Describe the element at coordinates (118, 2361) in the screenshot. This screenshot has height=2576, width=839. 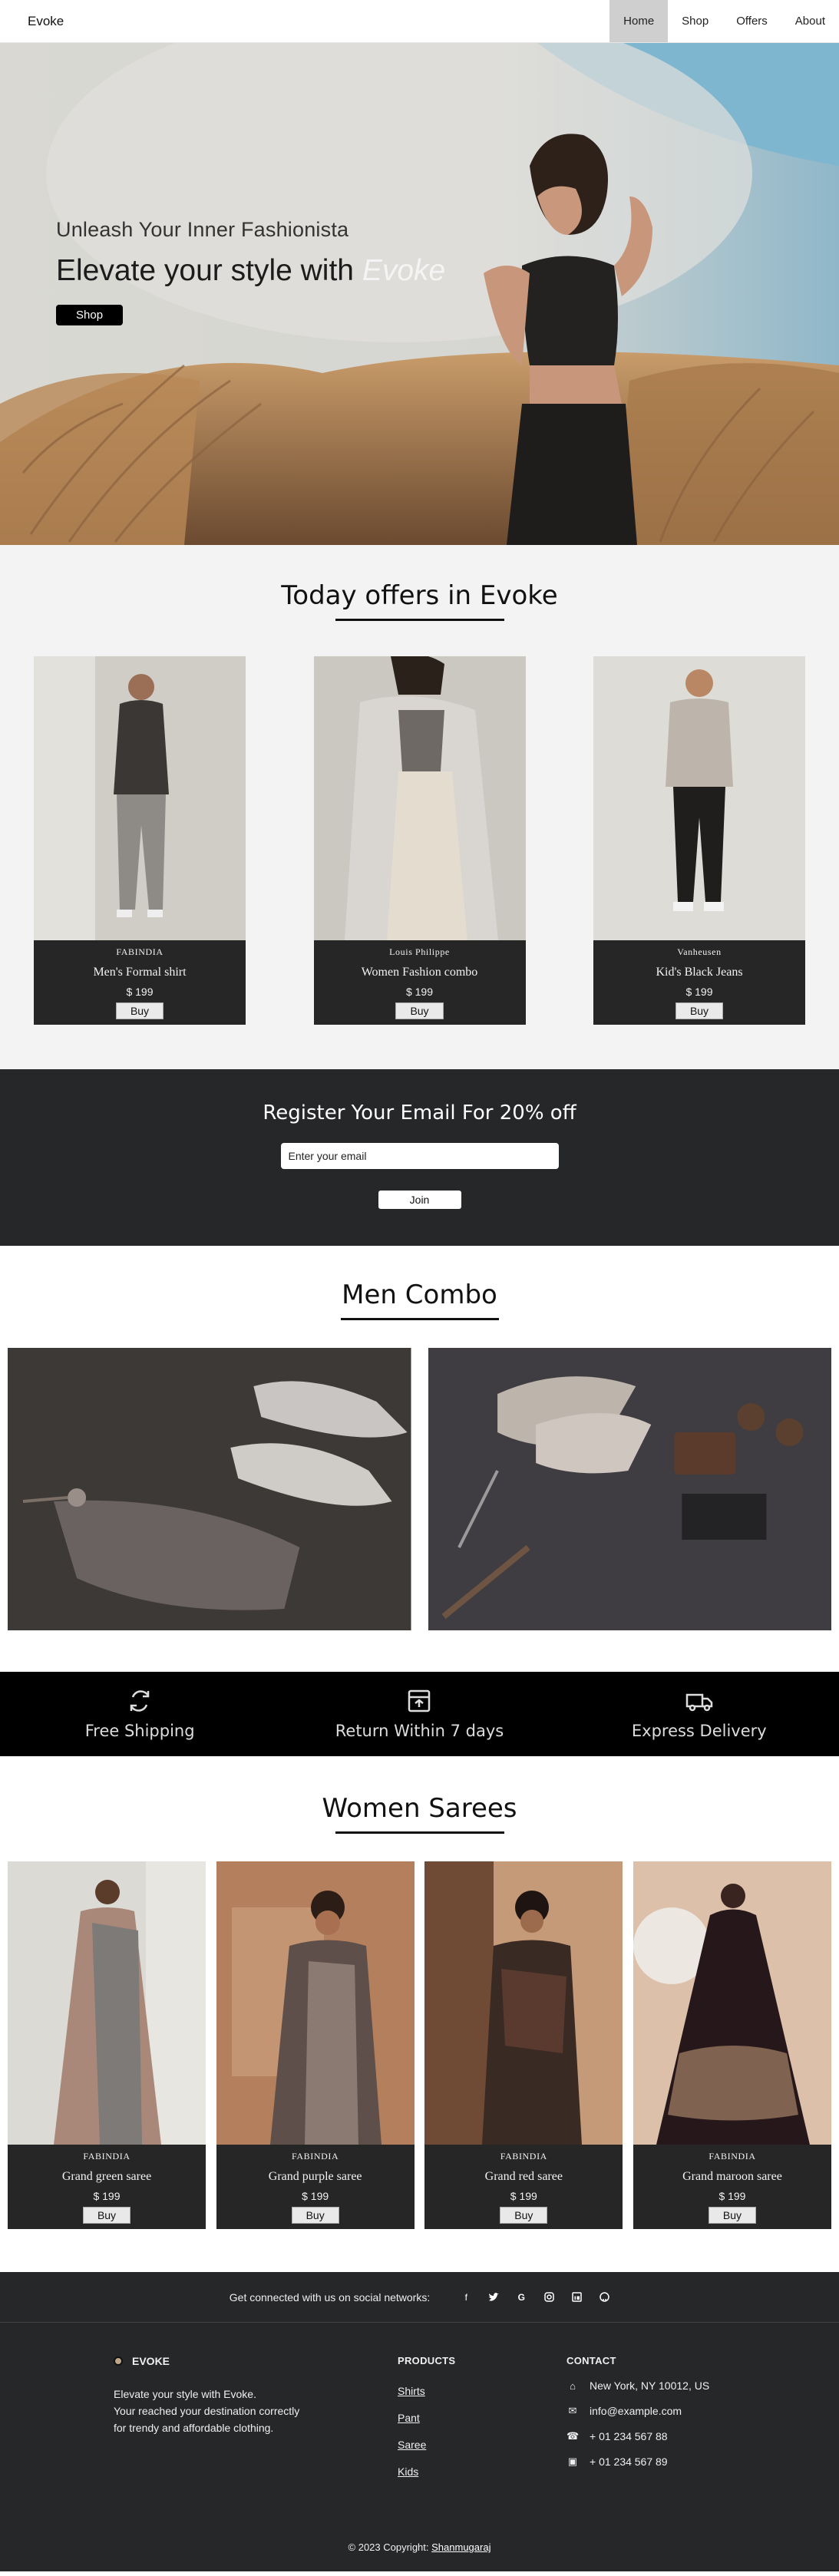
I see `brand-dot-icon` at that location.